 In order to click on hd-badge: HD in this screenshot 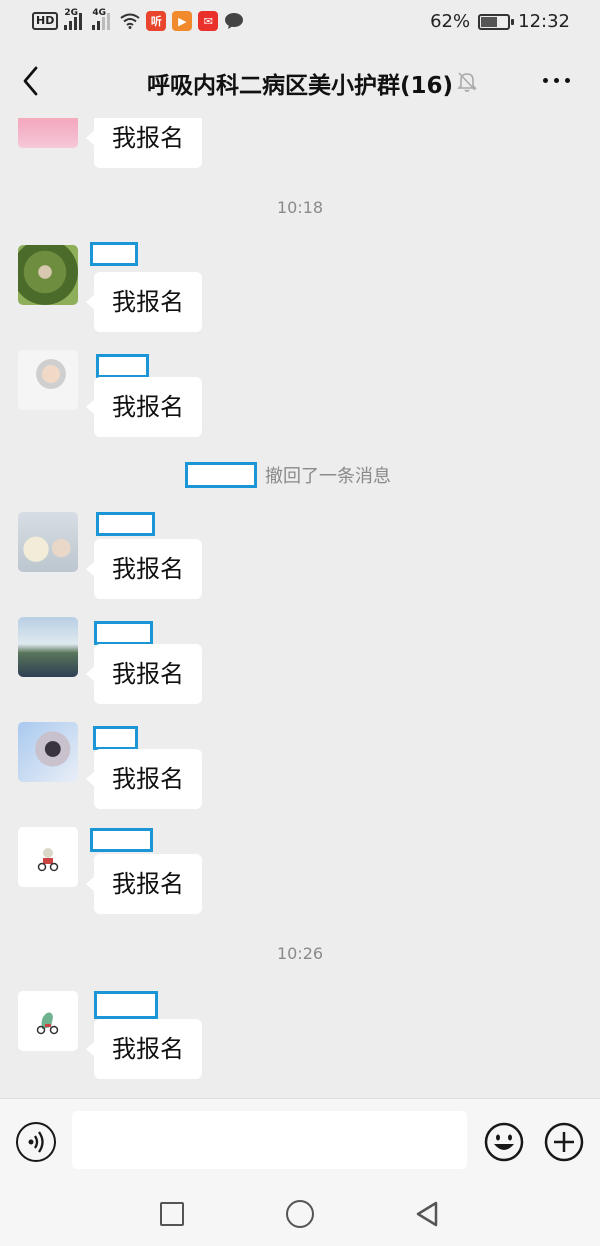, I will do `click(45, 21)`.